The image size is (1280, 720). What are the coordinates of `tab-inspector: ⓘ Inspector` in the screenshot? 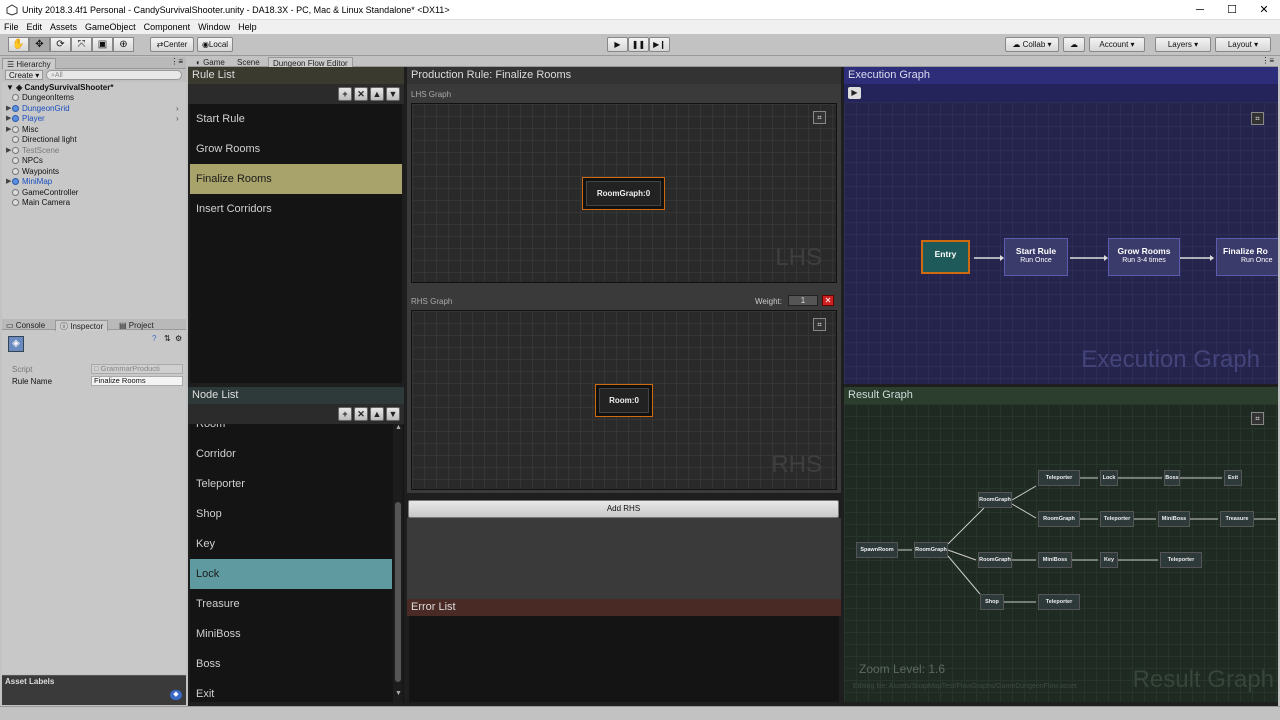 It's located at (82, 325).